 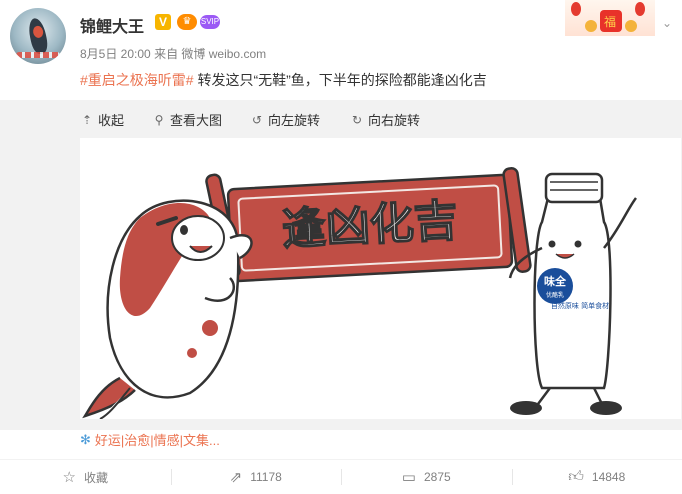 I want to click on lucky-card-decoration, so click(x=610, y=18).